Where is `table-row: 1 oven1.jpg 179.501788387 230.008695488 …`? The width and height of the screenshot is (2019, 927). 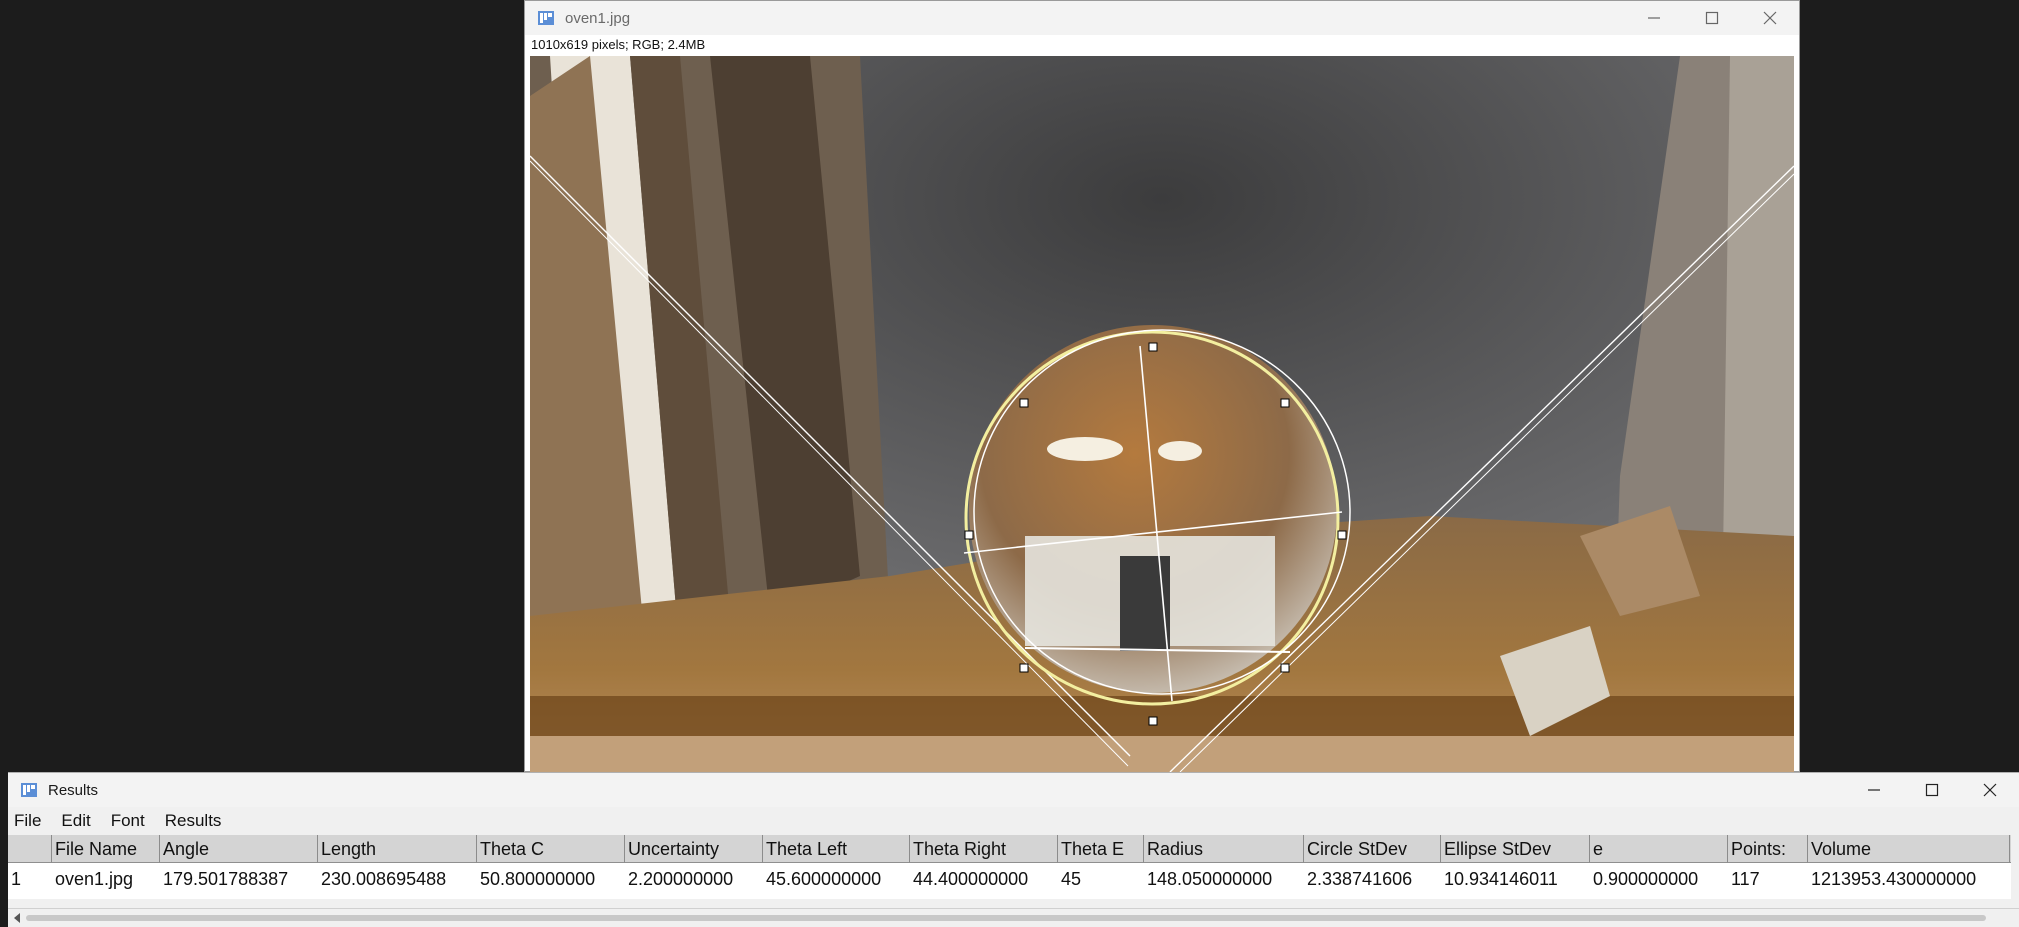 table-row: 1 oven1.jpg 179.501788387 230.008695488 … is located at coordinates (1009, 879).